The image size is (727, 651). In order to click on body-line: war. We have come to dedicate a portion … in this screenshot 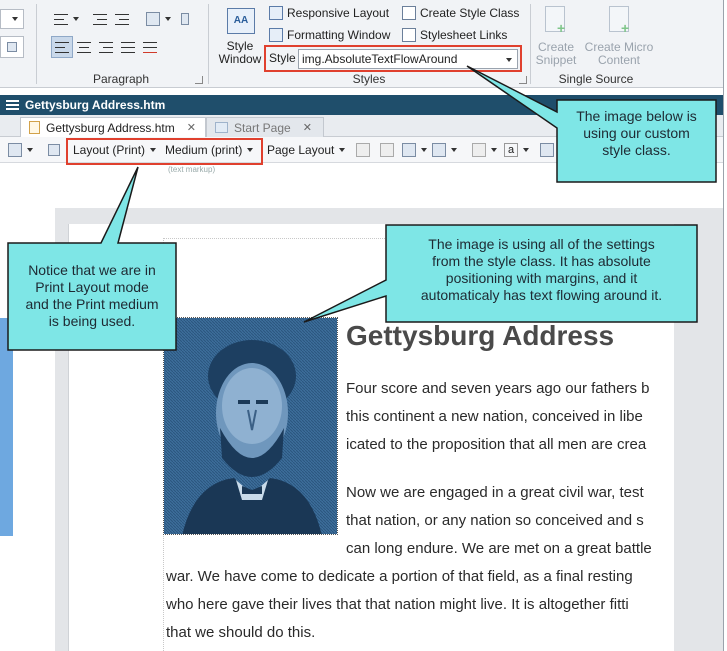, I will do `click(399, 576)`.